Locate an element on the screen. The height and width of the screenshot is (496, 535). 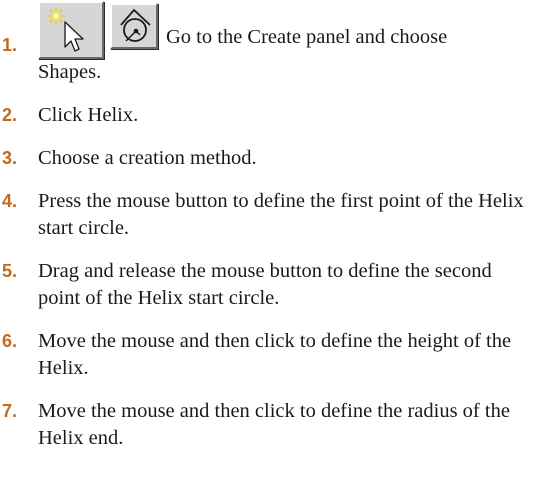
step-number: 3. is located at coordinates (10, 158).